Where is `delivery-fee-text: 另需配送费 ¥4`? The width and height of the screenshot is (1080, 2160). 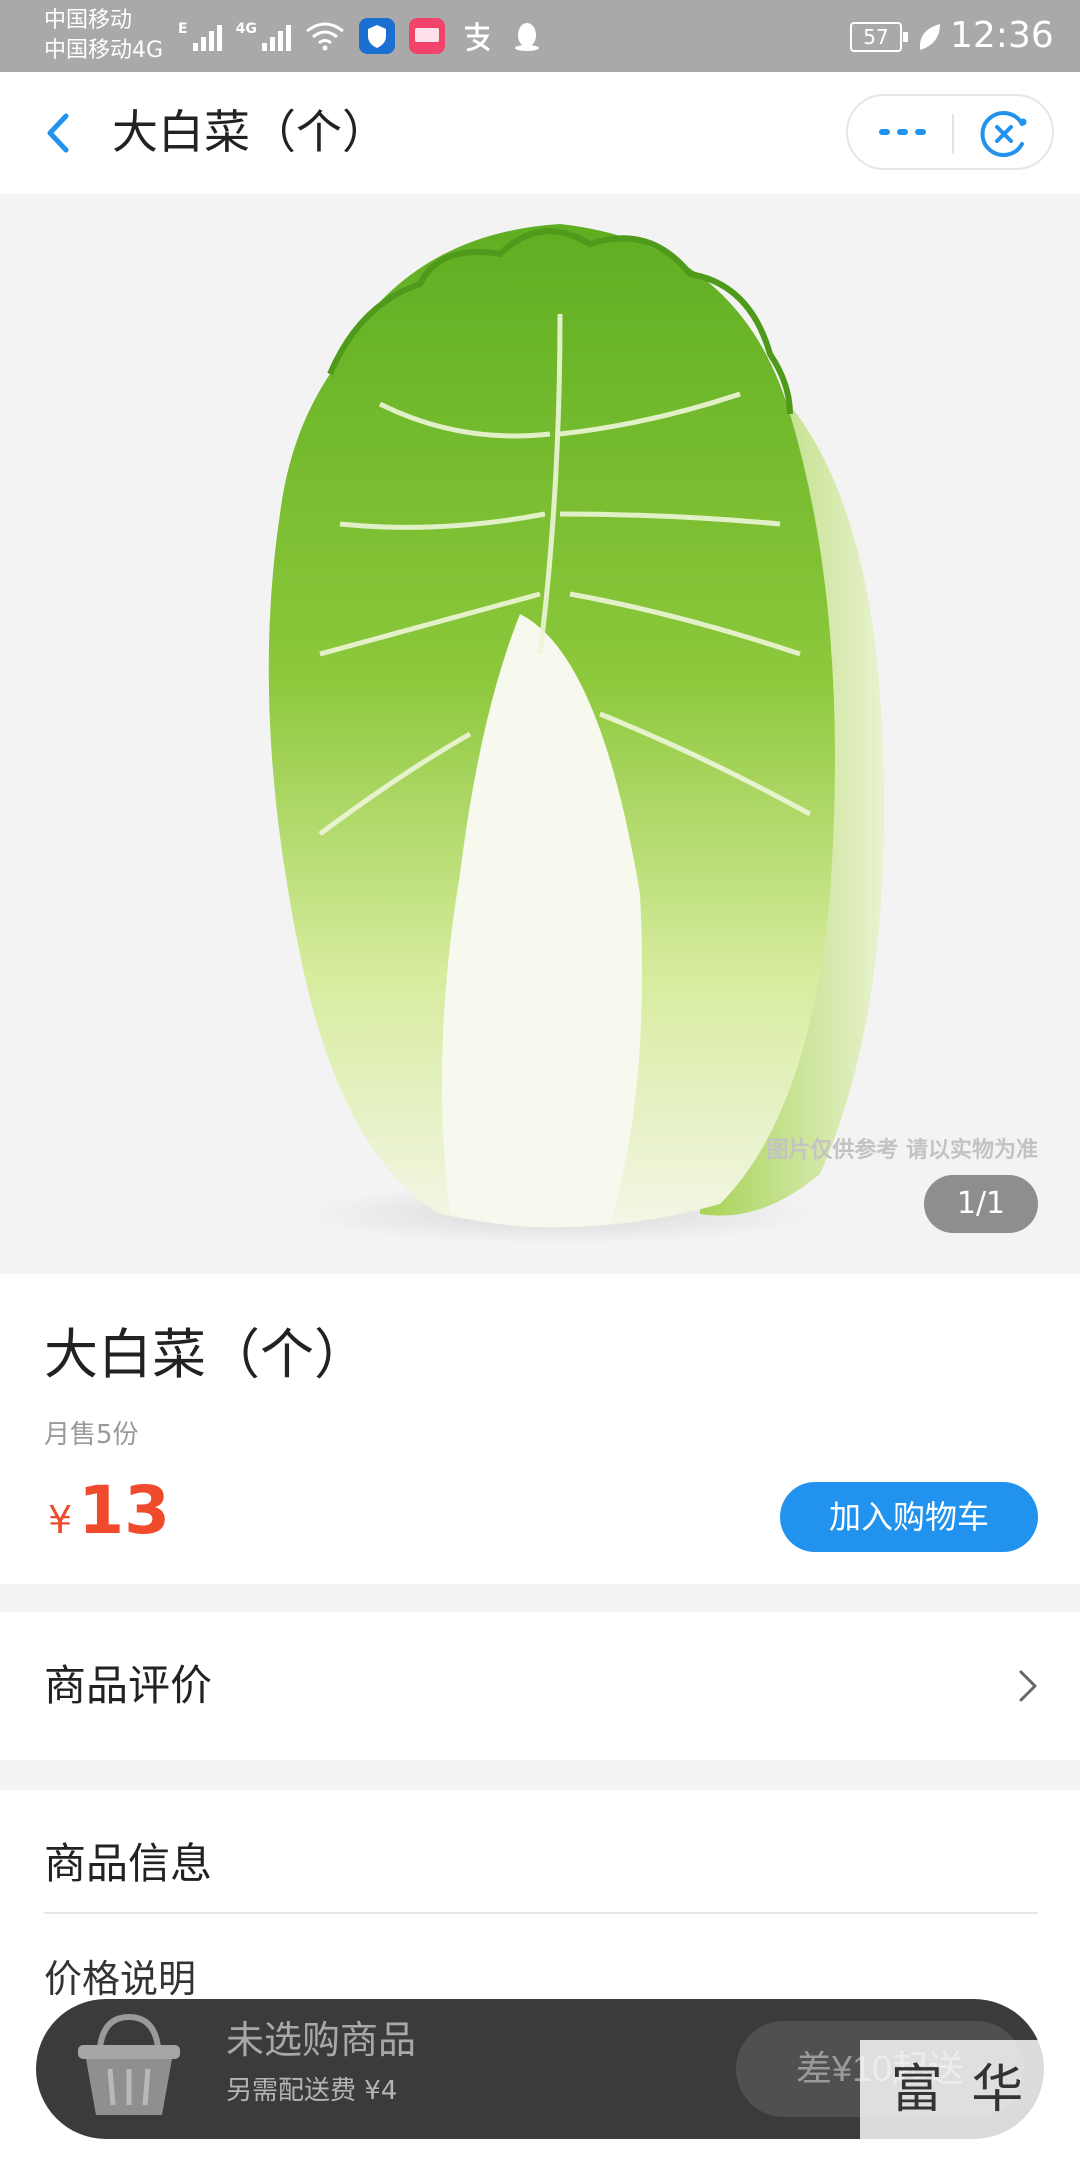
delivery-fee-text: 另需配送费 ¥4 is located at coordinates (312, 2091).